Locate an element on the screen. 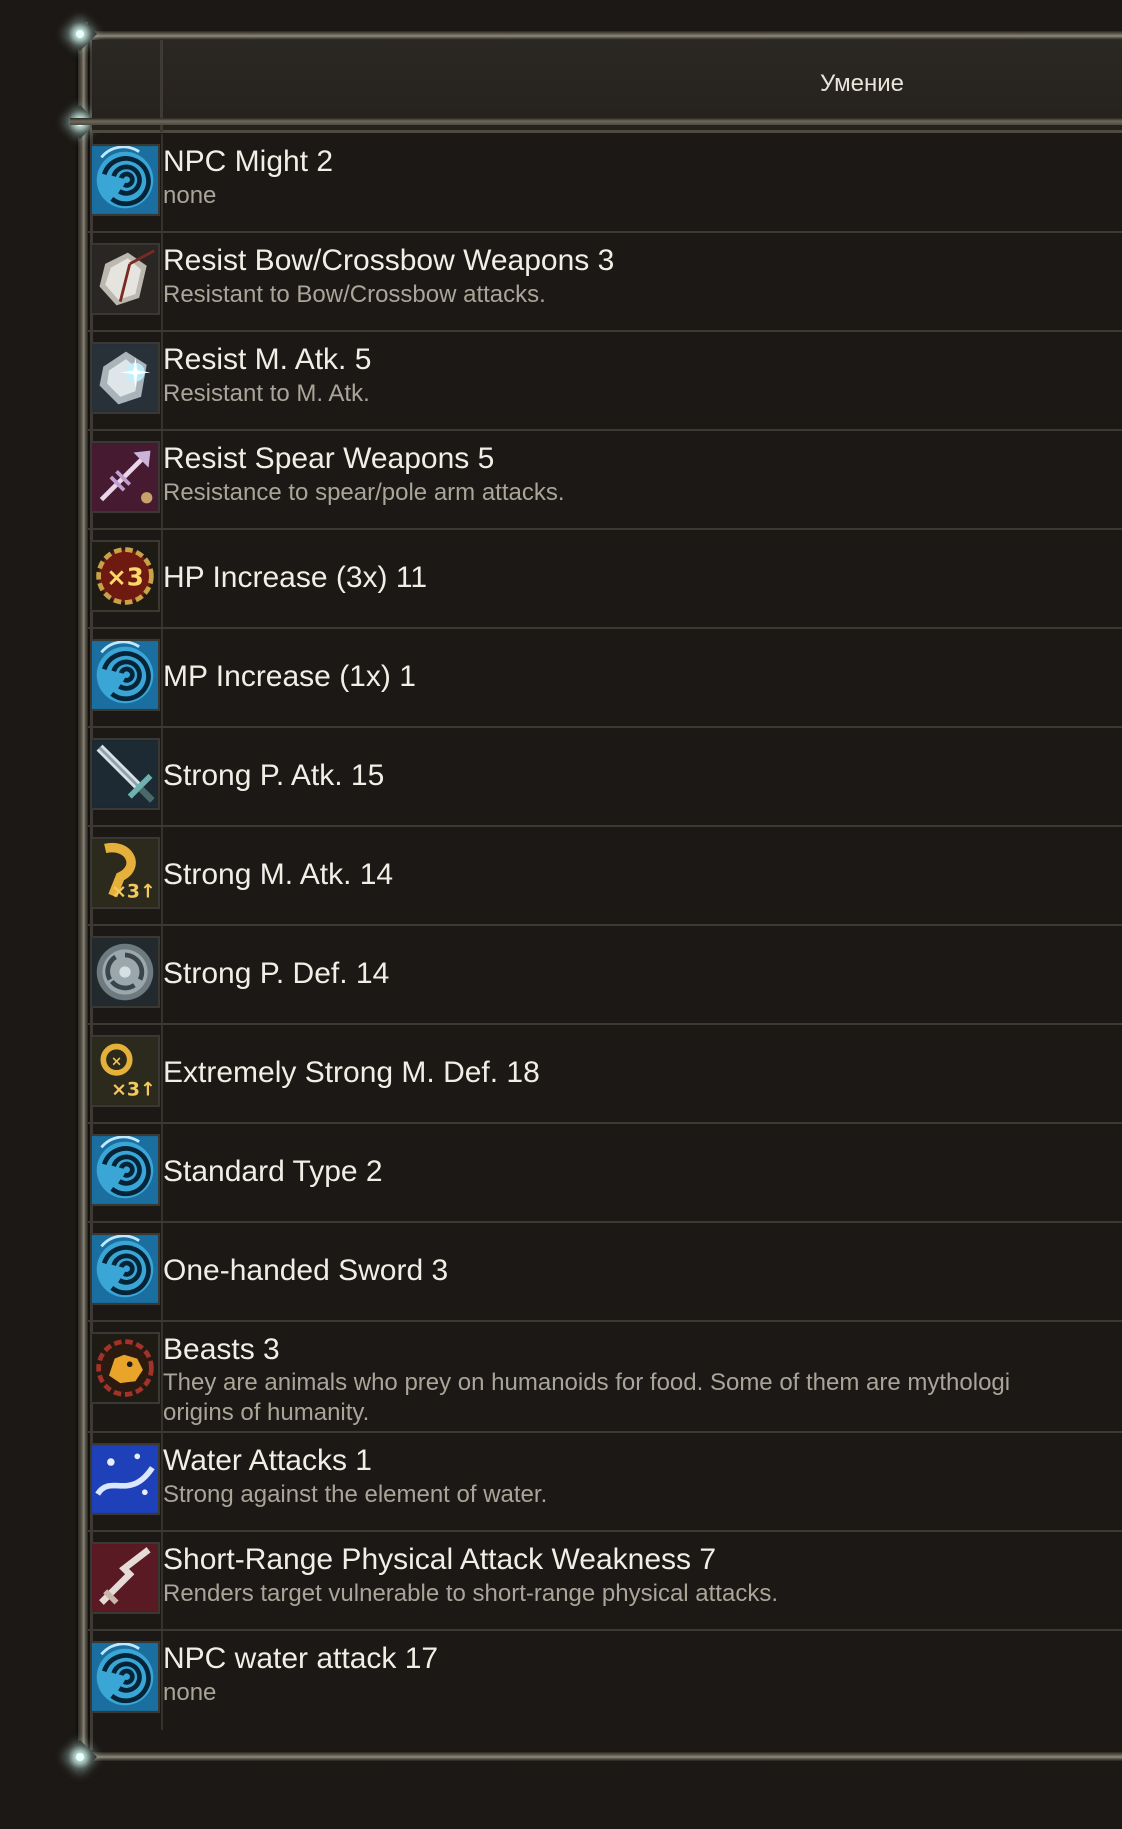  skill-name: Standard Type 2 is located at coordinates (273, 1171).